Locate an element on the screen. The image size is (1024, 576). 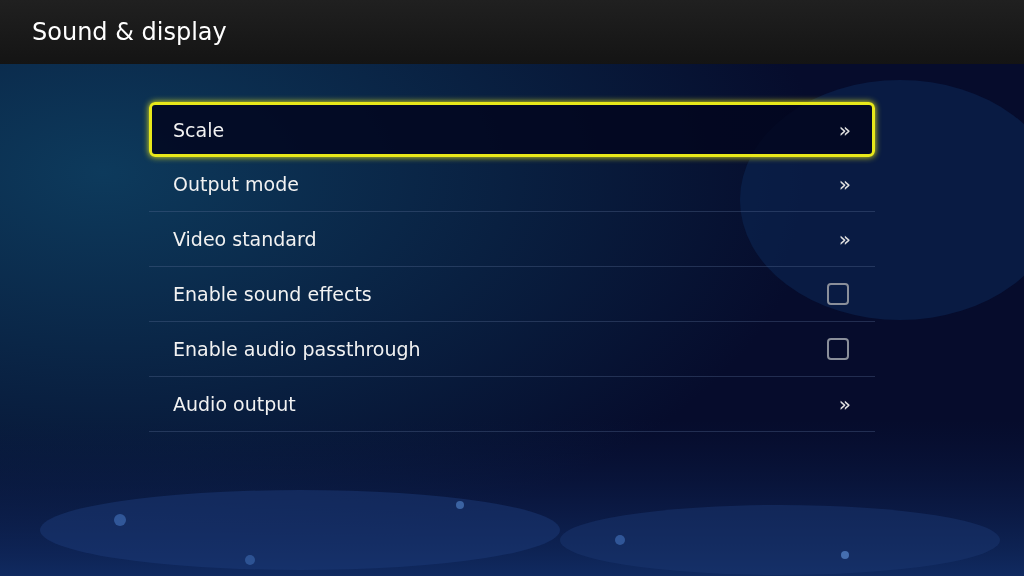
menu-item: Scale » is located at coordinates (512, 129).